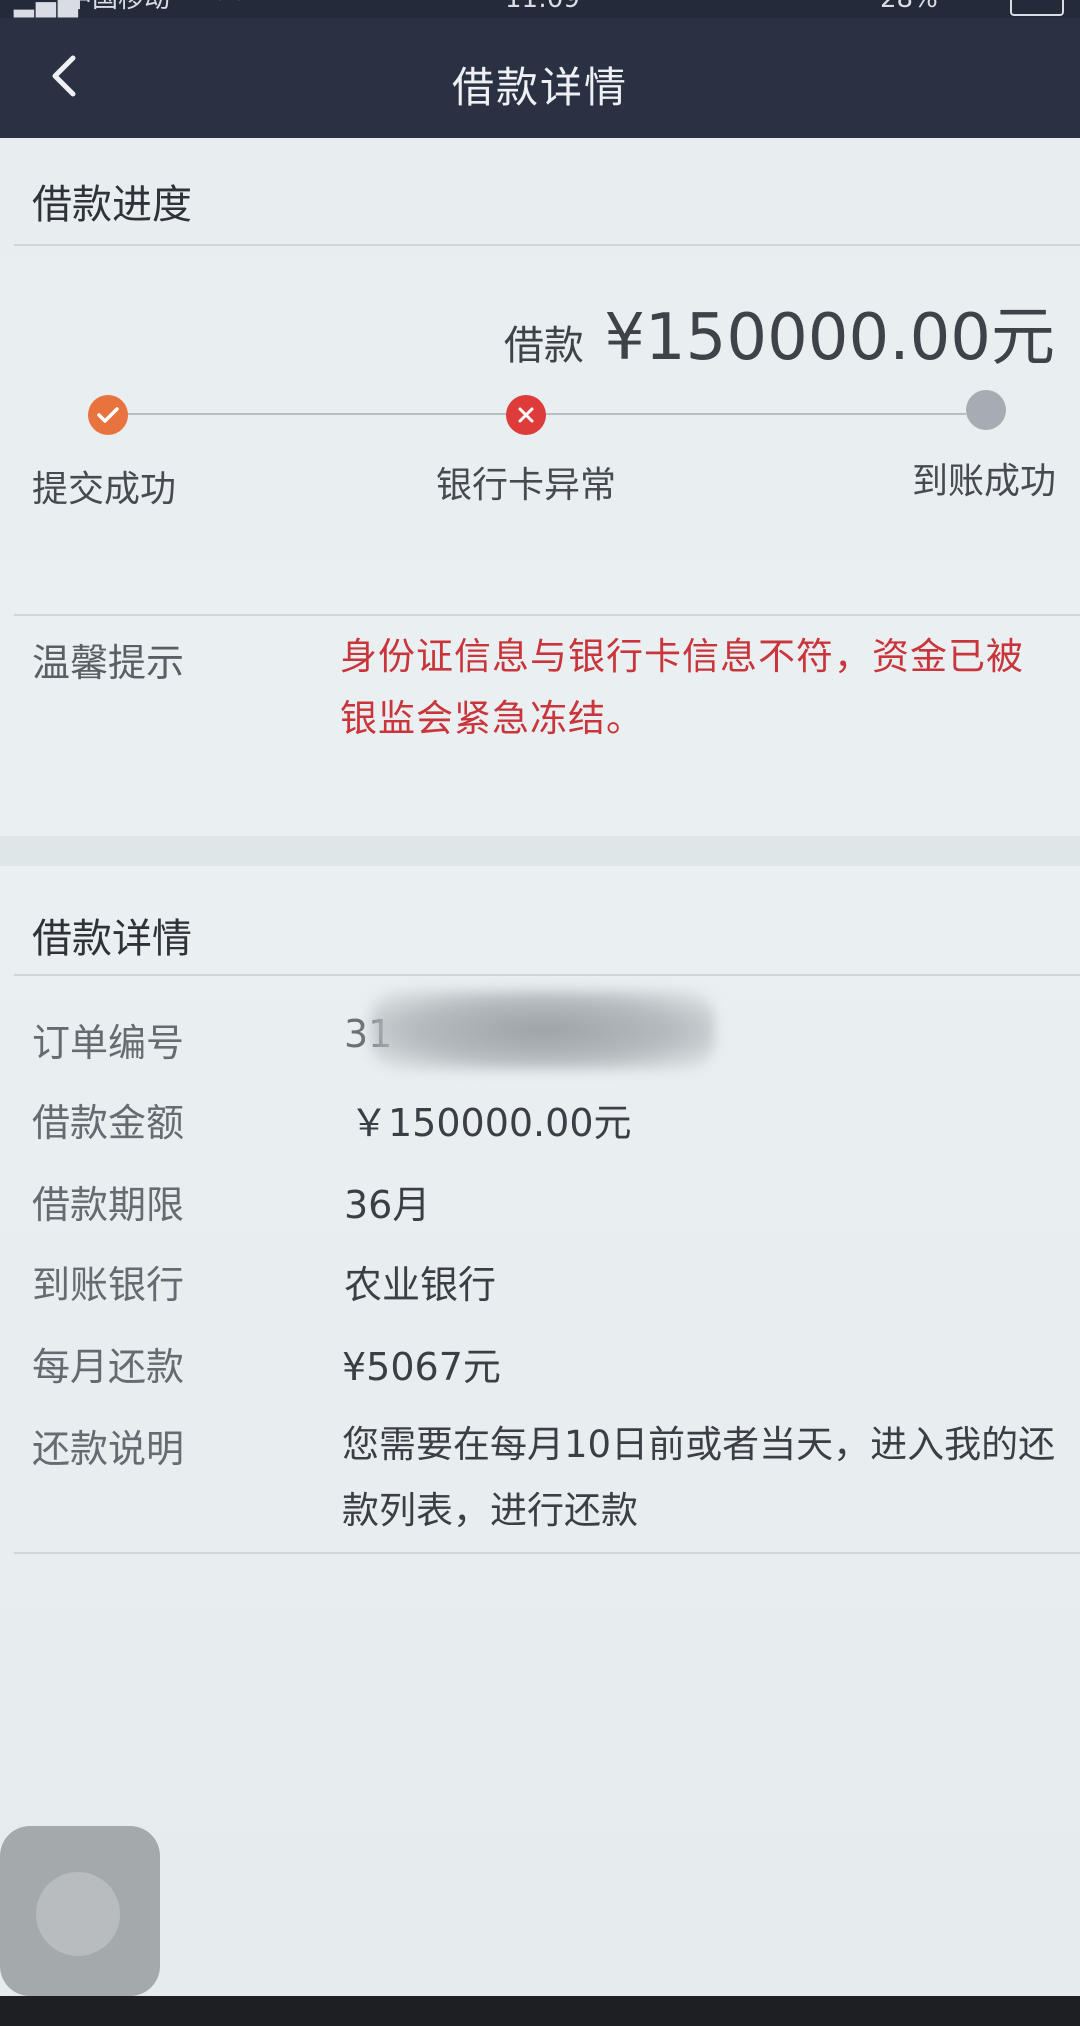 Image resolution: width=1080 pixels, height=2026 pixels. I want to click on redacted-area, so click(542, 1030).